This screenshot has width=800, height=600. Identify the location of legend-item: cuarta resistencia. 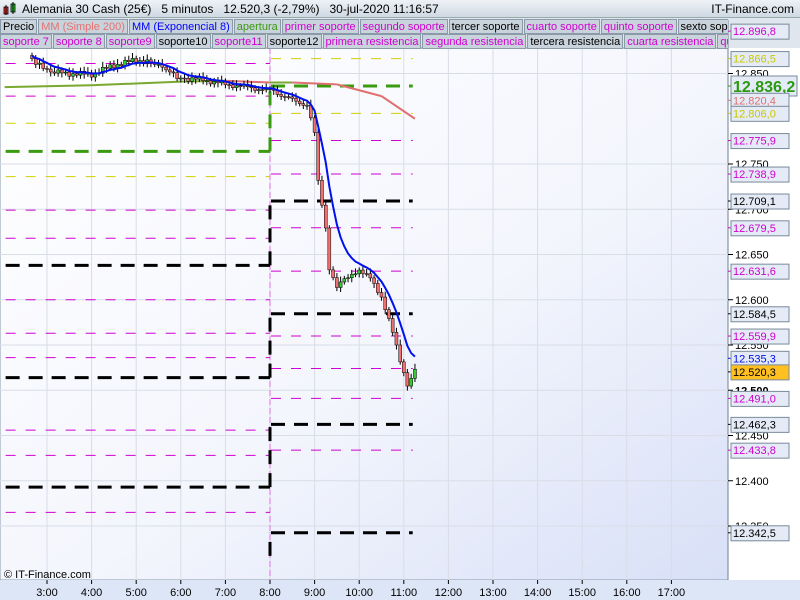
(670, 41).